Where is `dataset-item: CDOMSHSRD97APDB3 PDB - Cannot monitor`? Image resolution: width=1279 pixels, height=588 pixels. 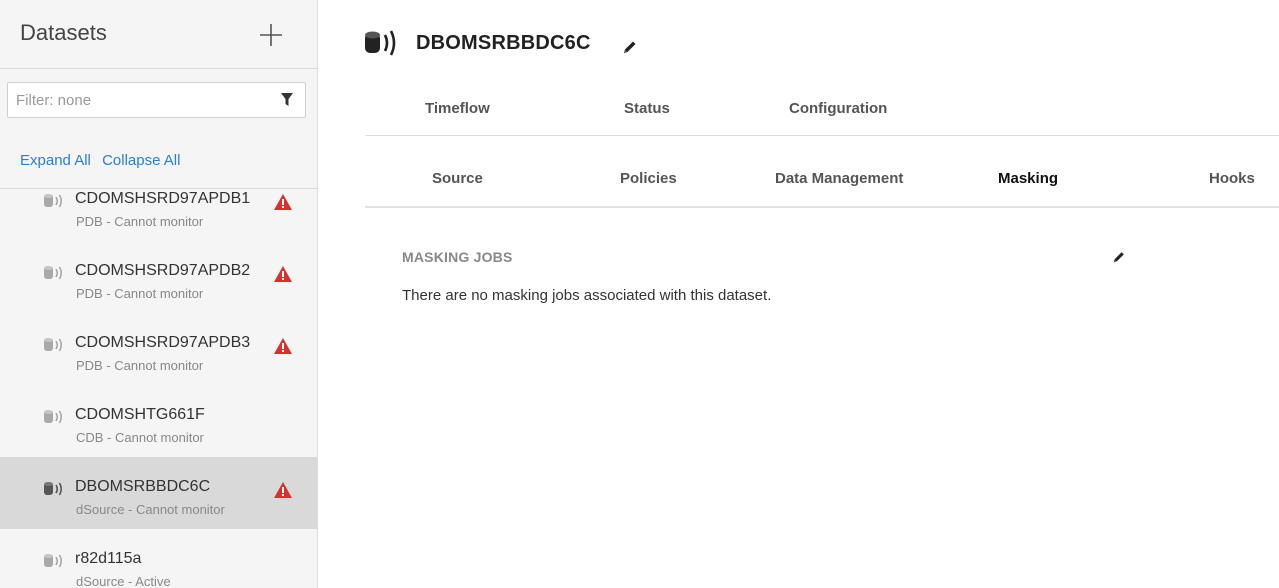 dataset-item: CDOMSHSRD97APDB3 PDB - Cannot monitor is located at coordinates (158, 349).